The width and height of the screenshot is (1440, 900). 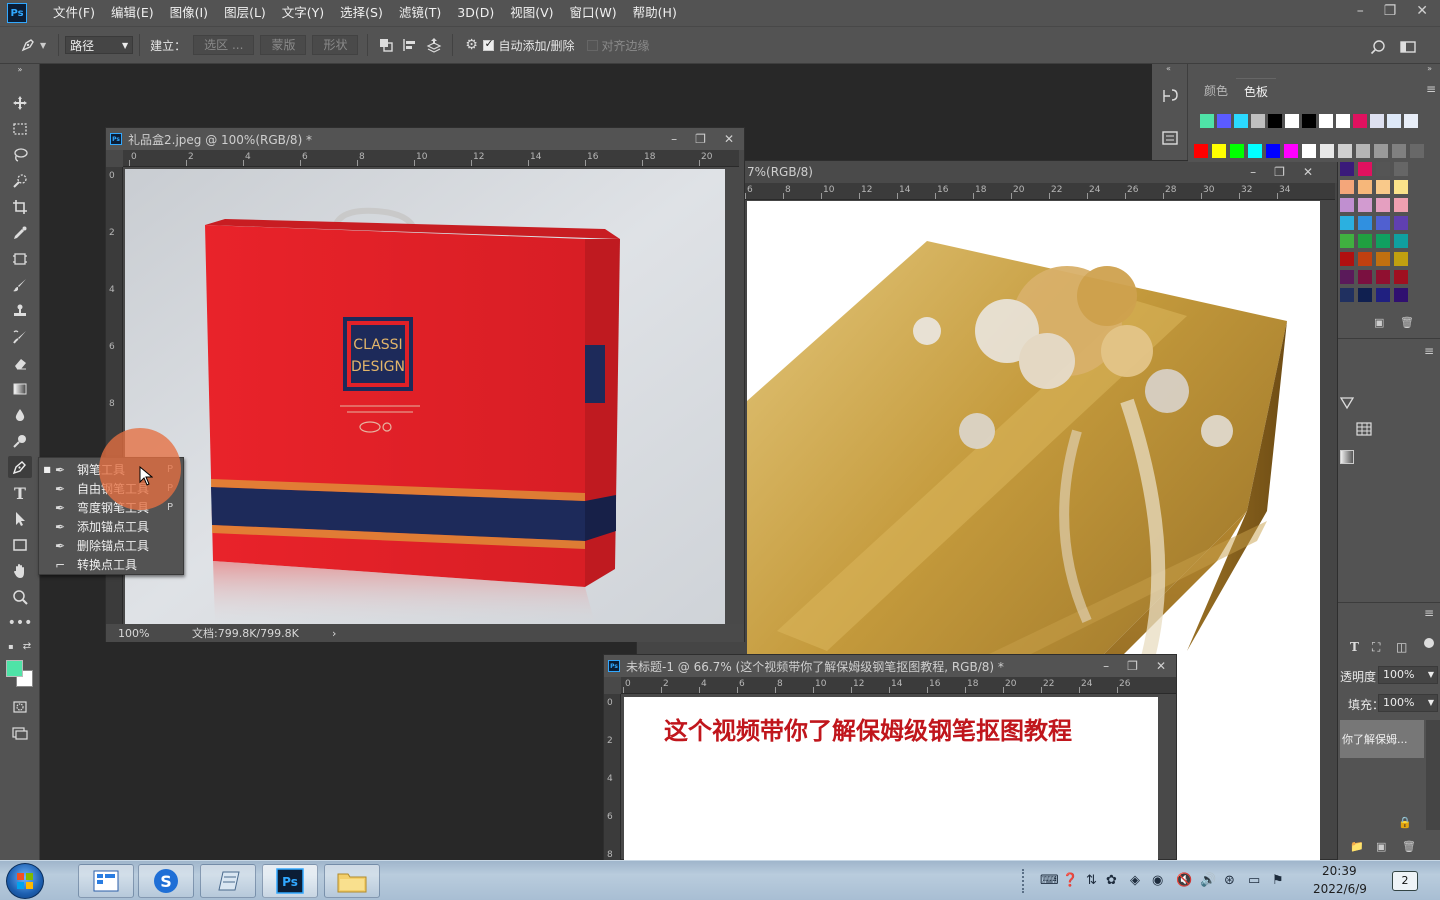 I want to click on workspace-icon, so click(x=1408, y=47).